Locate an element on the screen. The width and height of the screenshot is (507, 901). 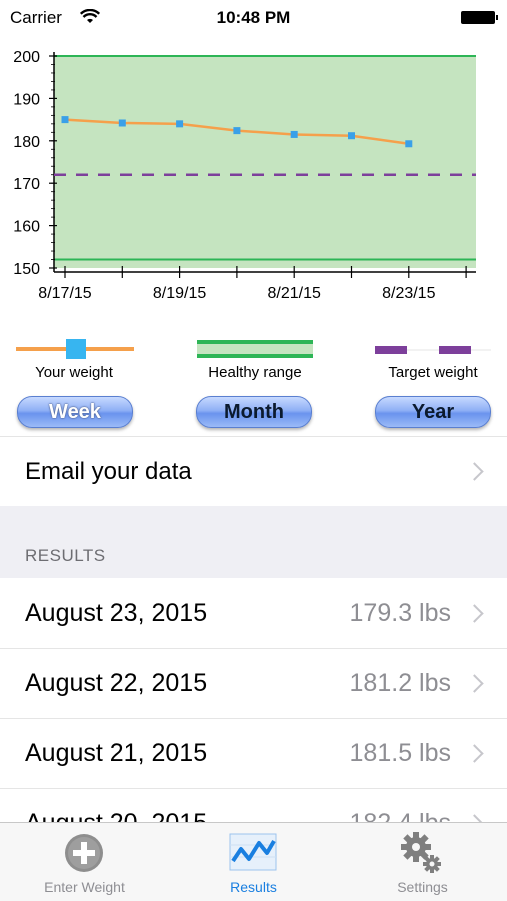
email-data-label: Email your data is located at coordinates (108, 471).